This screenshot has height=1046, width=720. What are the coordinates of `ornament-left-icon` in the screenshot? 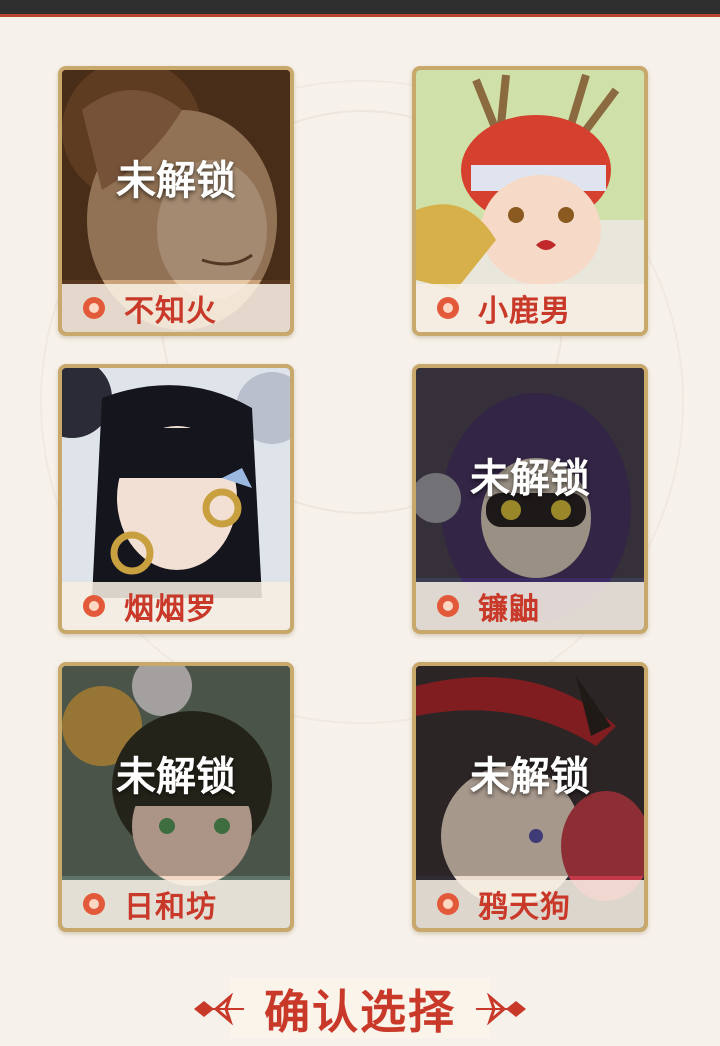 It's located at (219, 1009).